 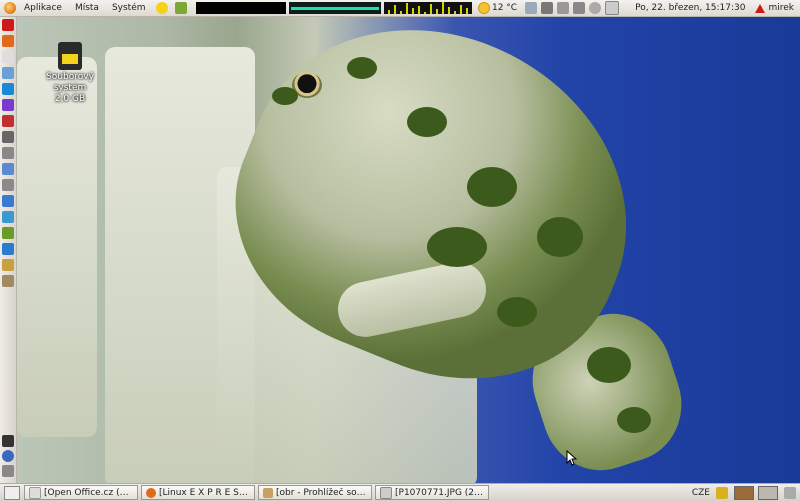 What do you see at coordinates (790, 492) in the screenshot?
I see `trash-icon` at bounding box center [790, 492].